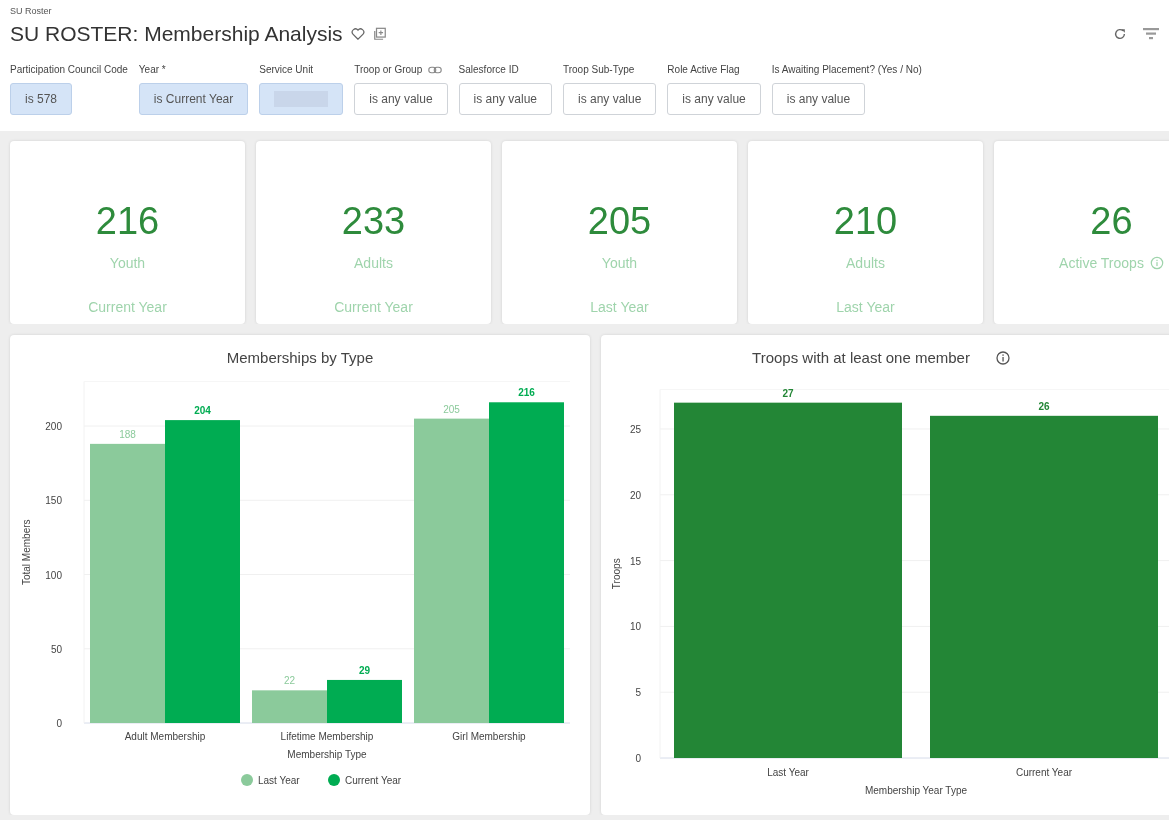  I want to click on bar-value-label: 22, so click(289, 681).